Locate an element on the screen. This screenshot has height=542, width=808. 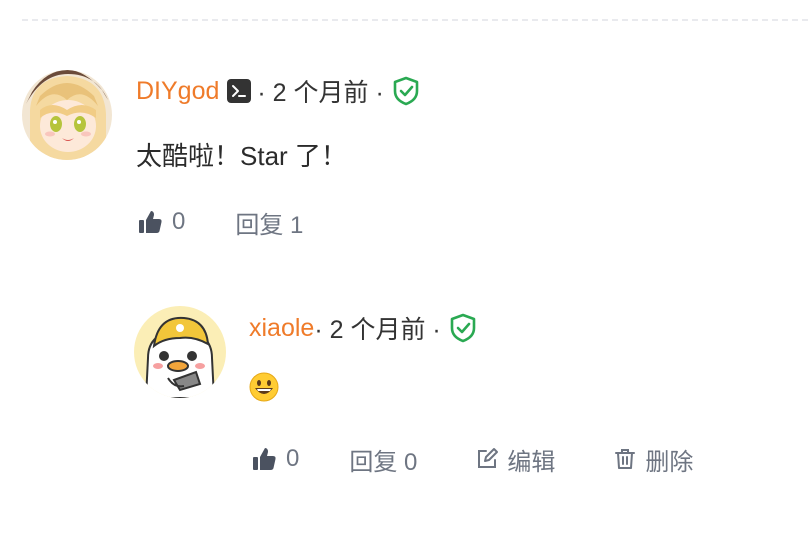
trash-icon is located at coordinates (625, 459).